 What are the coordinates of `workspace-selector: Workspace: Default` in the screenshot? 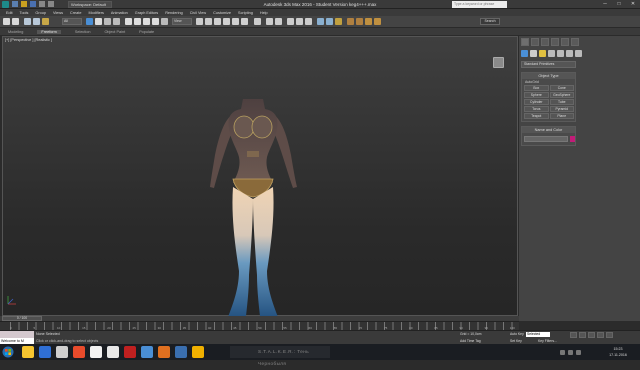 It's located at (90, 4).